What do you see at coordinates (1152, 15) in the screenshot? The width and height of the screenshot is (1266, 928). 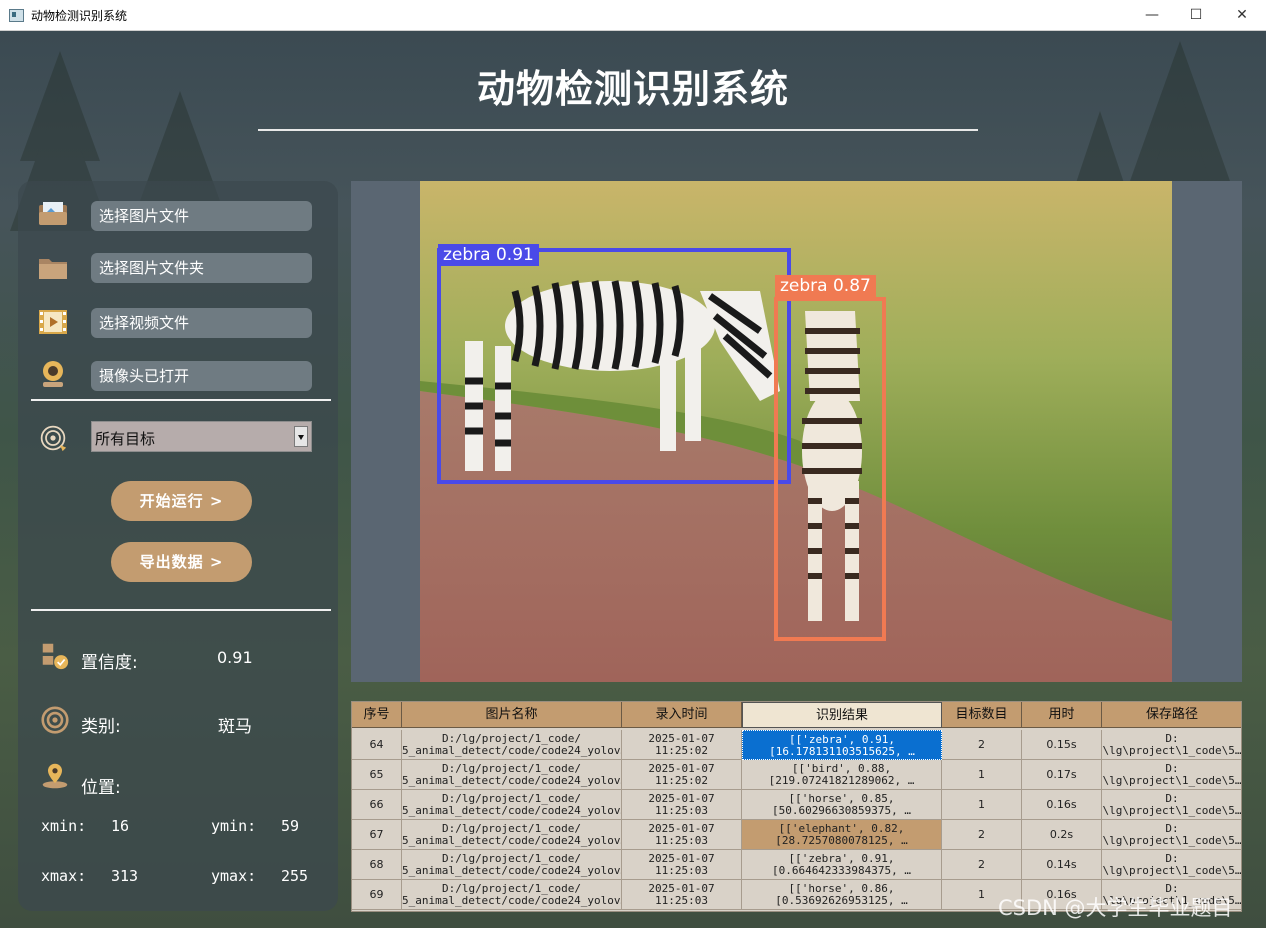 I see `minimize-button: —` at bounding box center [1152, 15].